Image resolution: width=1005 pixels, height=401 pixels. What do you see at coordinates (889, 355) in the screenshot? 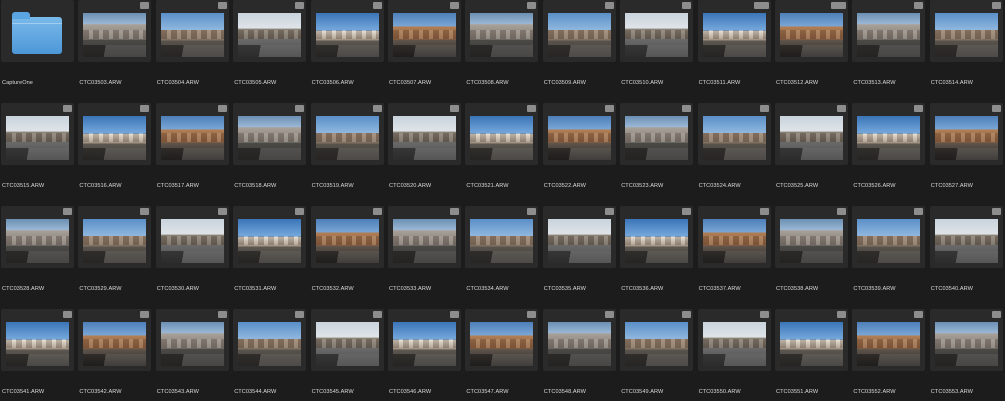
I see `thumbnail-item: CTC03552.ARW` at bounding box center [889, 355].